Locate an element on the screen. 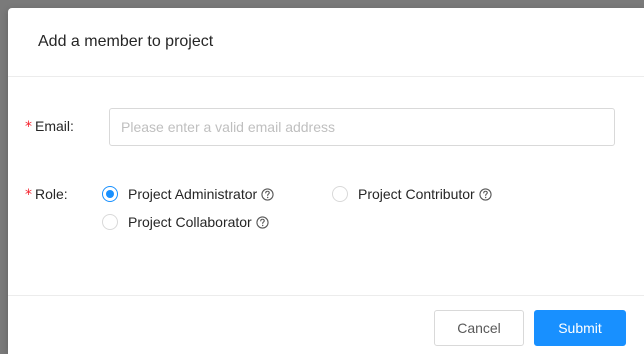 The width and height of the screenshot is (644, 354). role-option-project-administrator: Project Administrator is located at coordinates (188, 194).